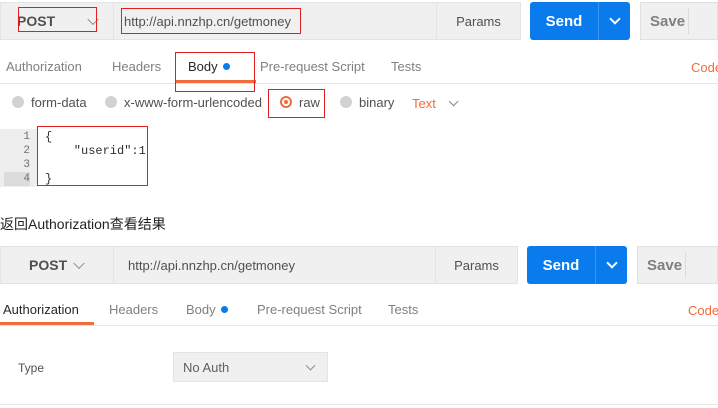 Image resolution: width=718 pixels, height=408 pixels. I want to click on annotation-box-method, so click(57, 19).